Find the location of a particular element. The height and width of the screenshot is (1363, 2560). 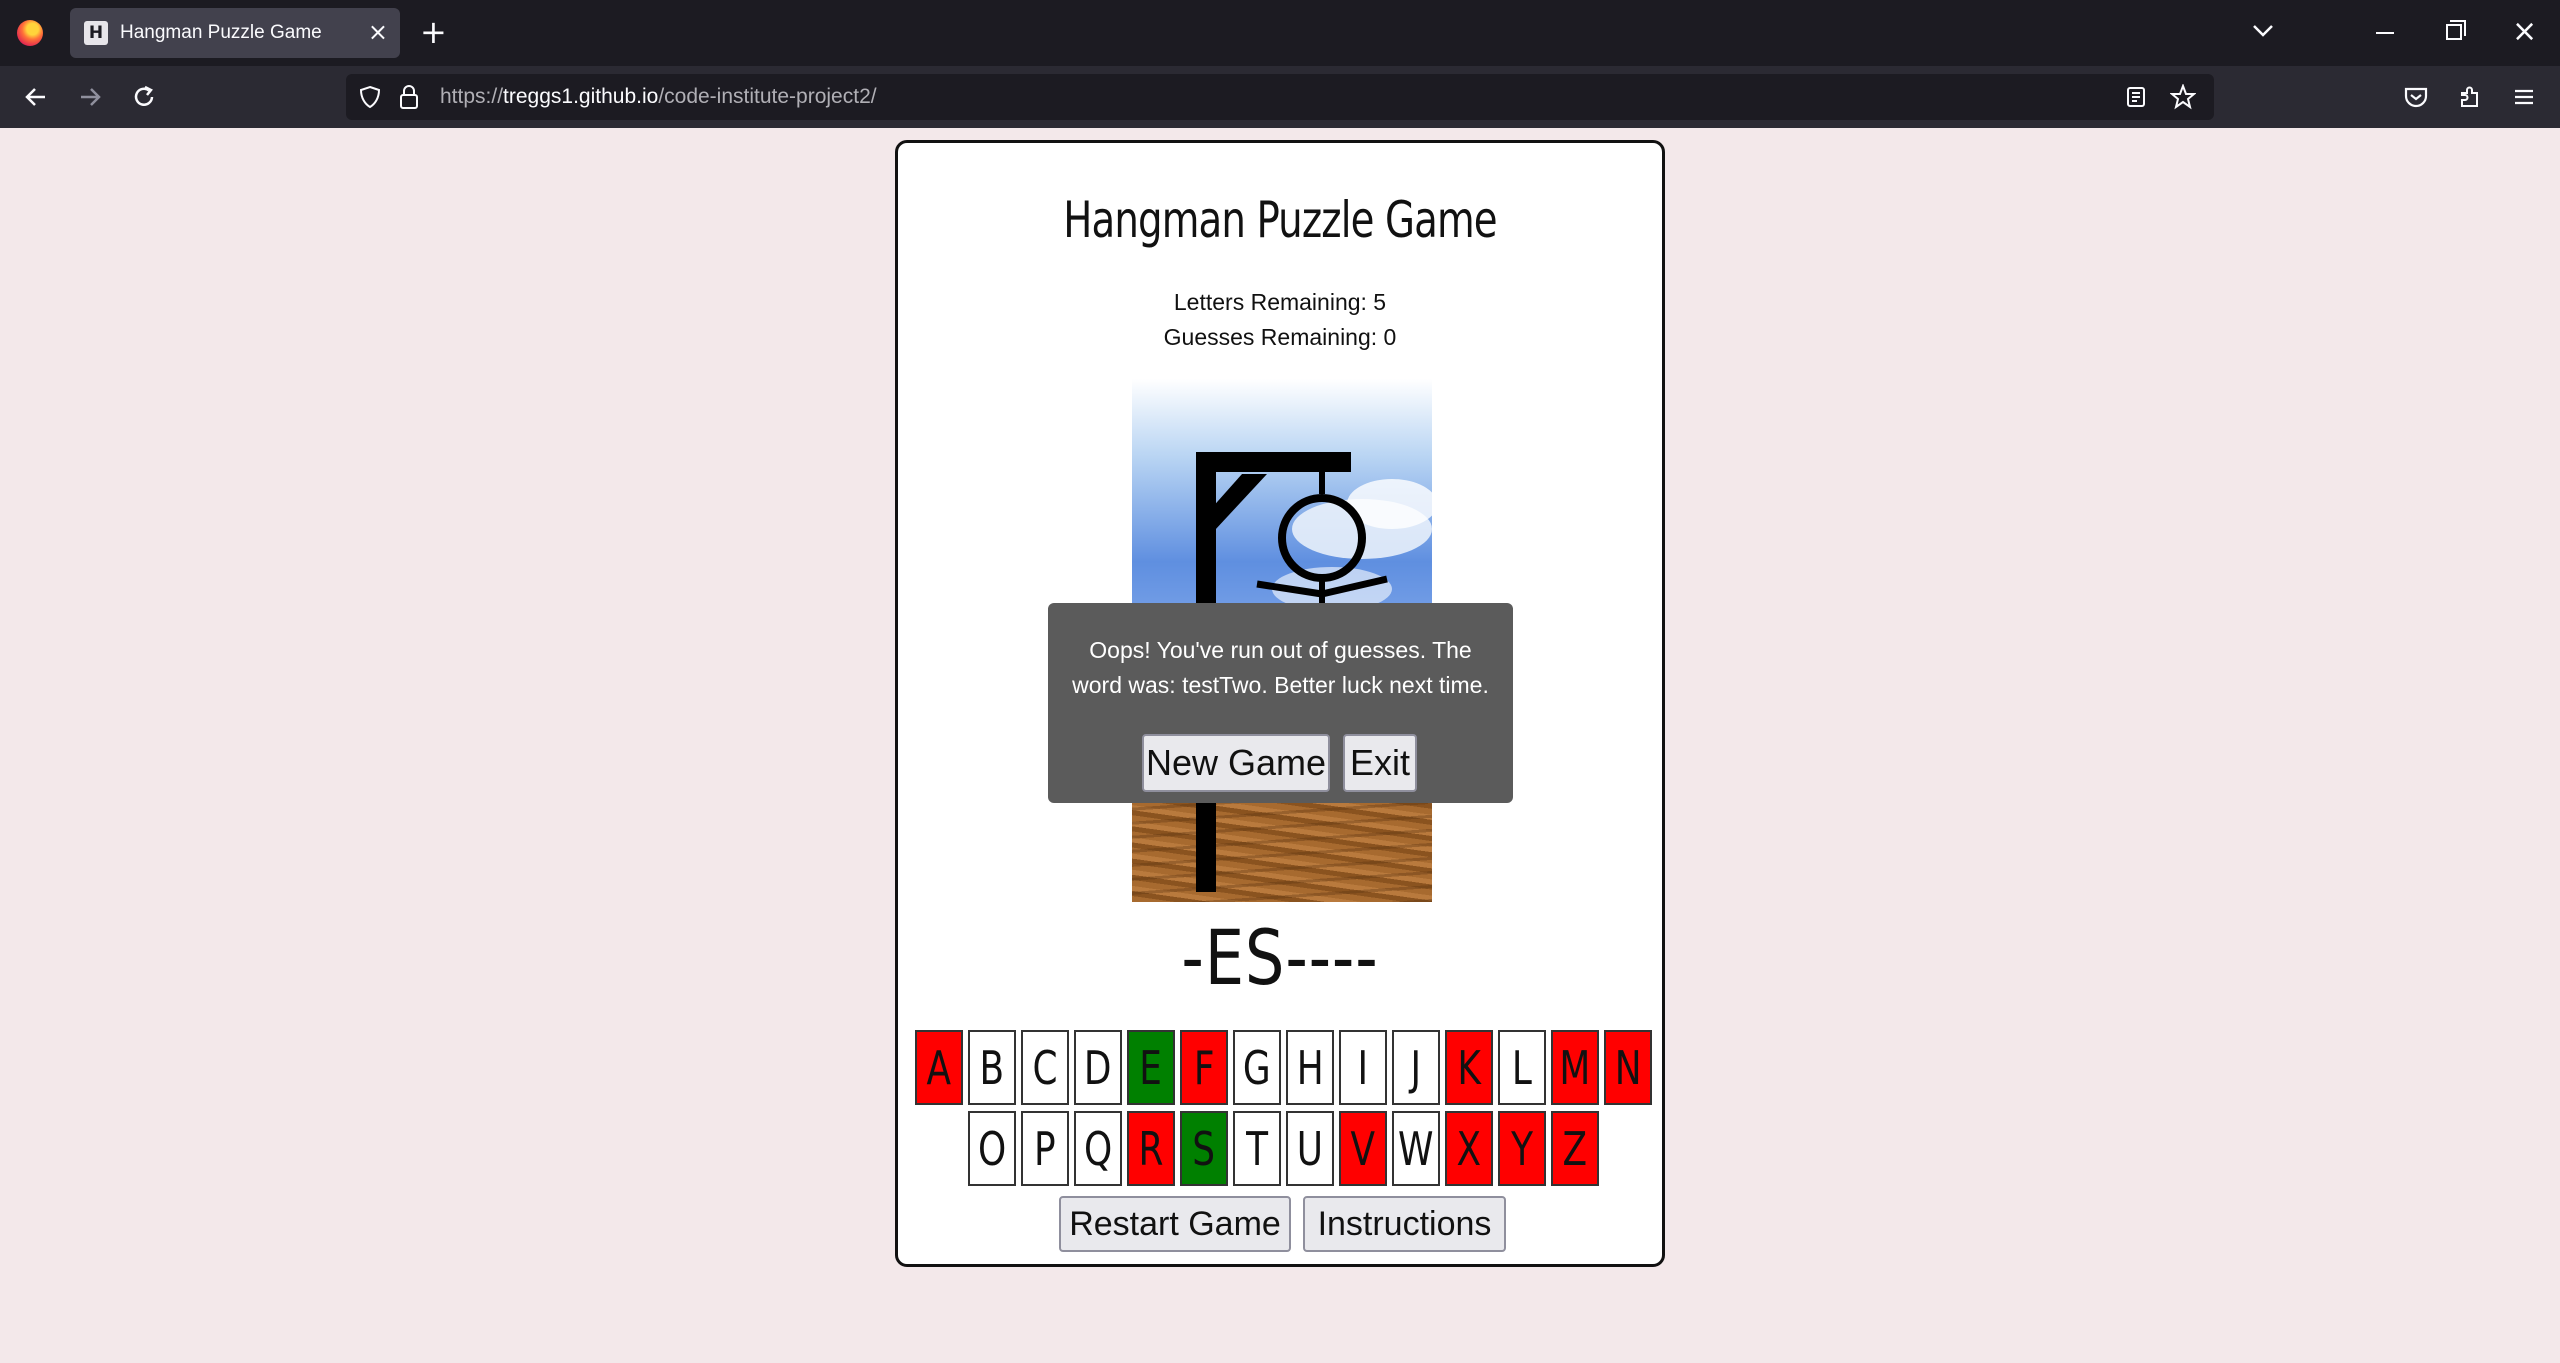

letter-key-f: F is located at coordinates (1204, 1067).